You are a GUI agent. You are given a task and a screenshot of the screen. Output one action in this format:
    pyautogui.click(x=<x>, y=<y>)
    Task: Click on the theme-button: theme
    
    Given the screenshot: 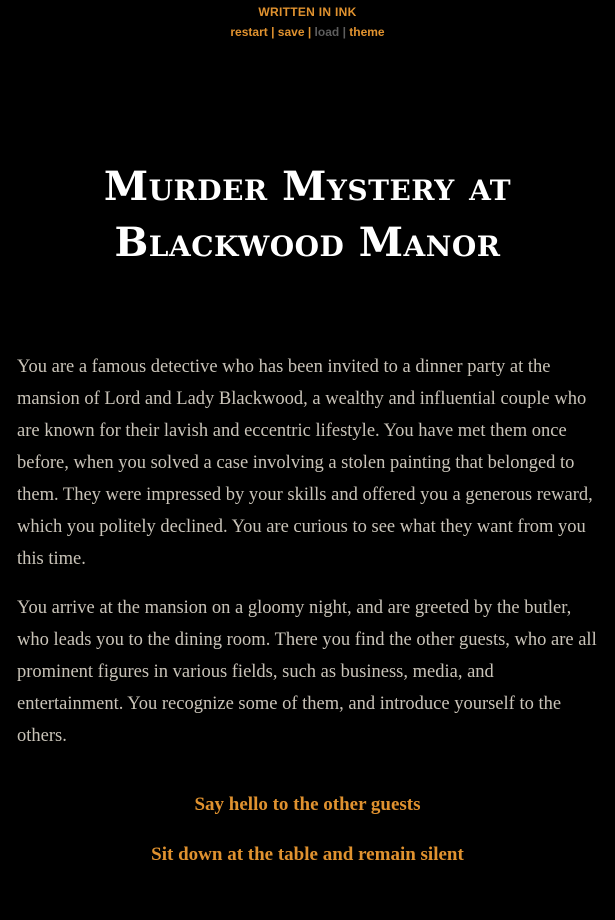 What is the action you would take?
    pyautogui.click(x=366, y=32)
    